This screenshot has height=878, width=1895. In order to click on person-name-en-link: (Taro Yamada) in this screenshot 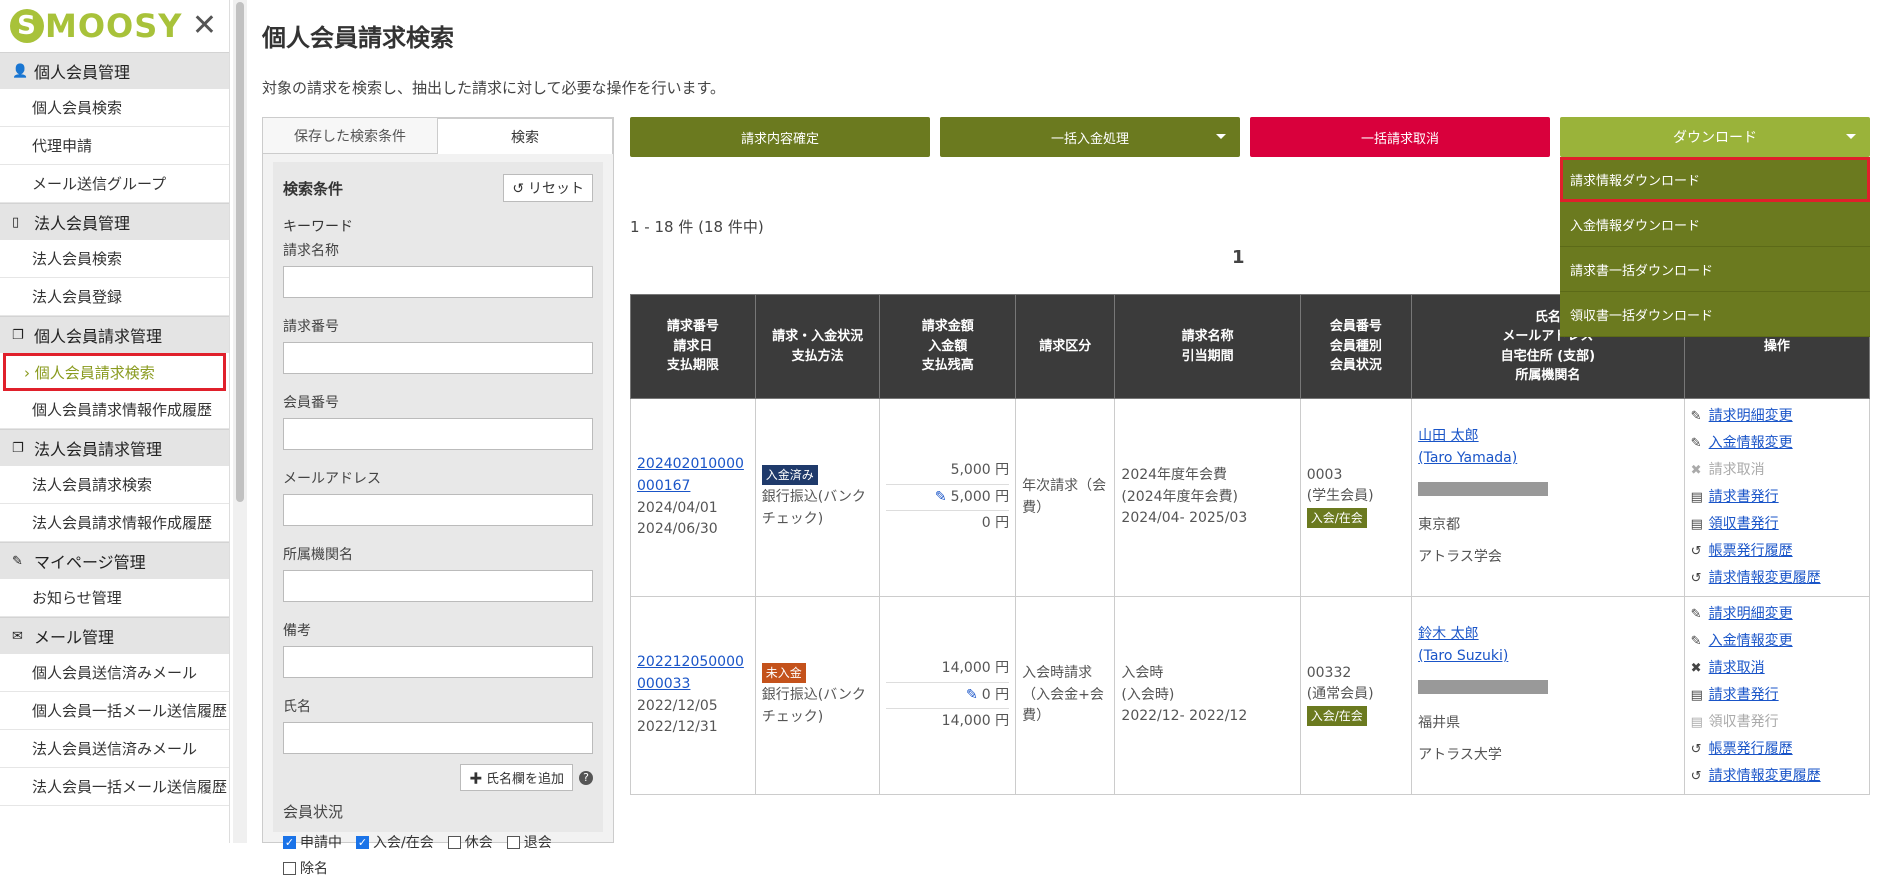, I will do `click(1467, 458)`.